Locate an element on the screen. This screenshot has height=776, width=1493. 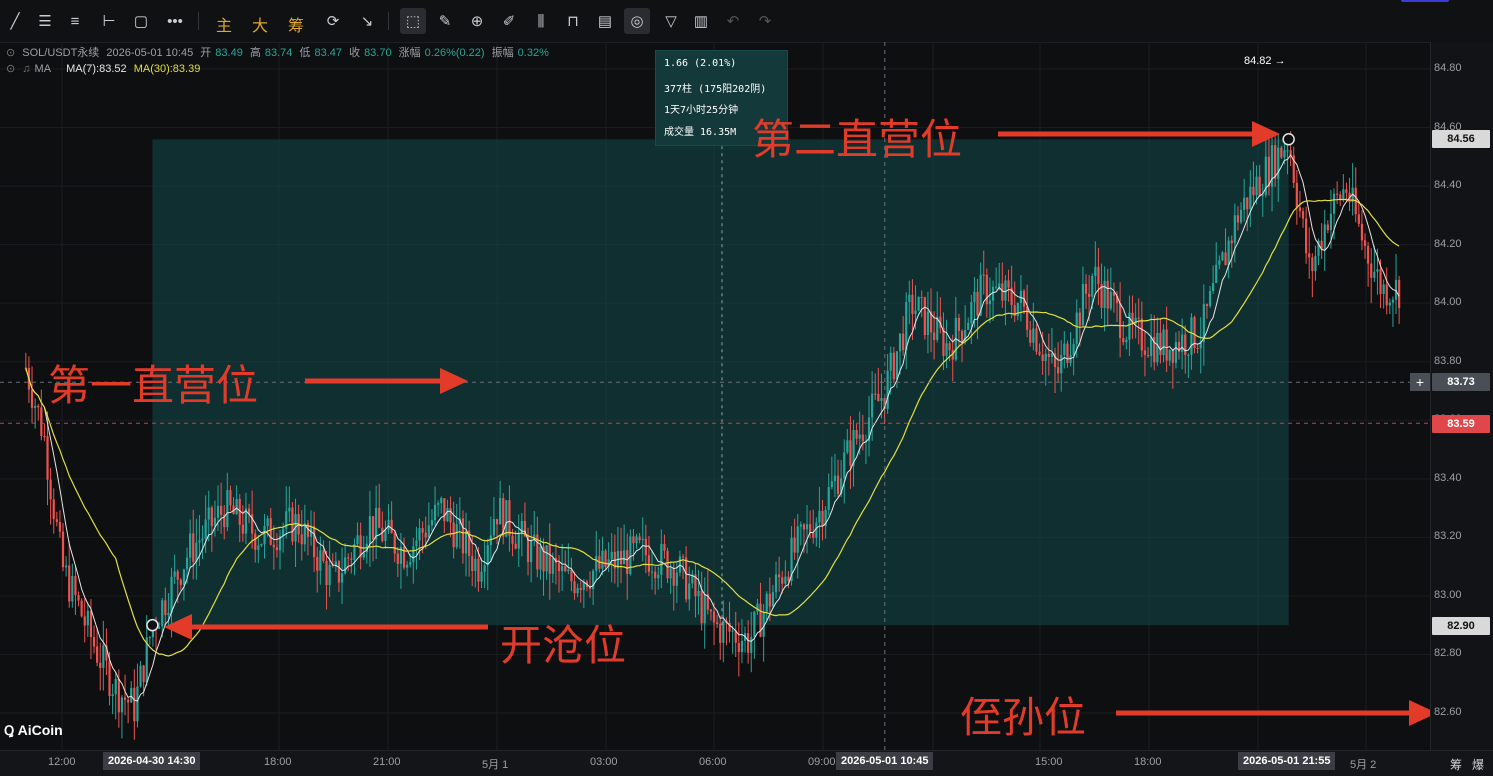
chips-toggle: 筹 is located at coordinates (296, 24).